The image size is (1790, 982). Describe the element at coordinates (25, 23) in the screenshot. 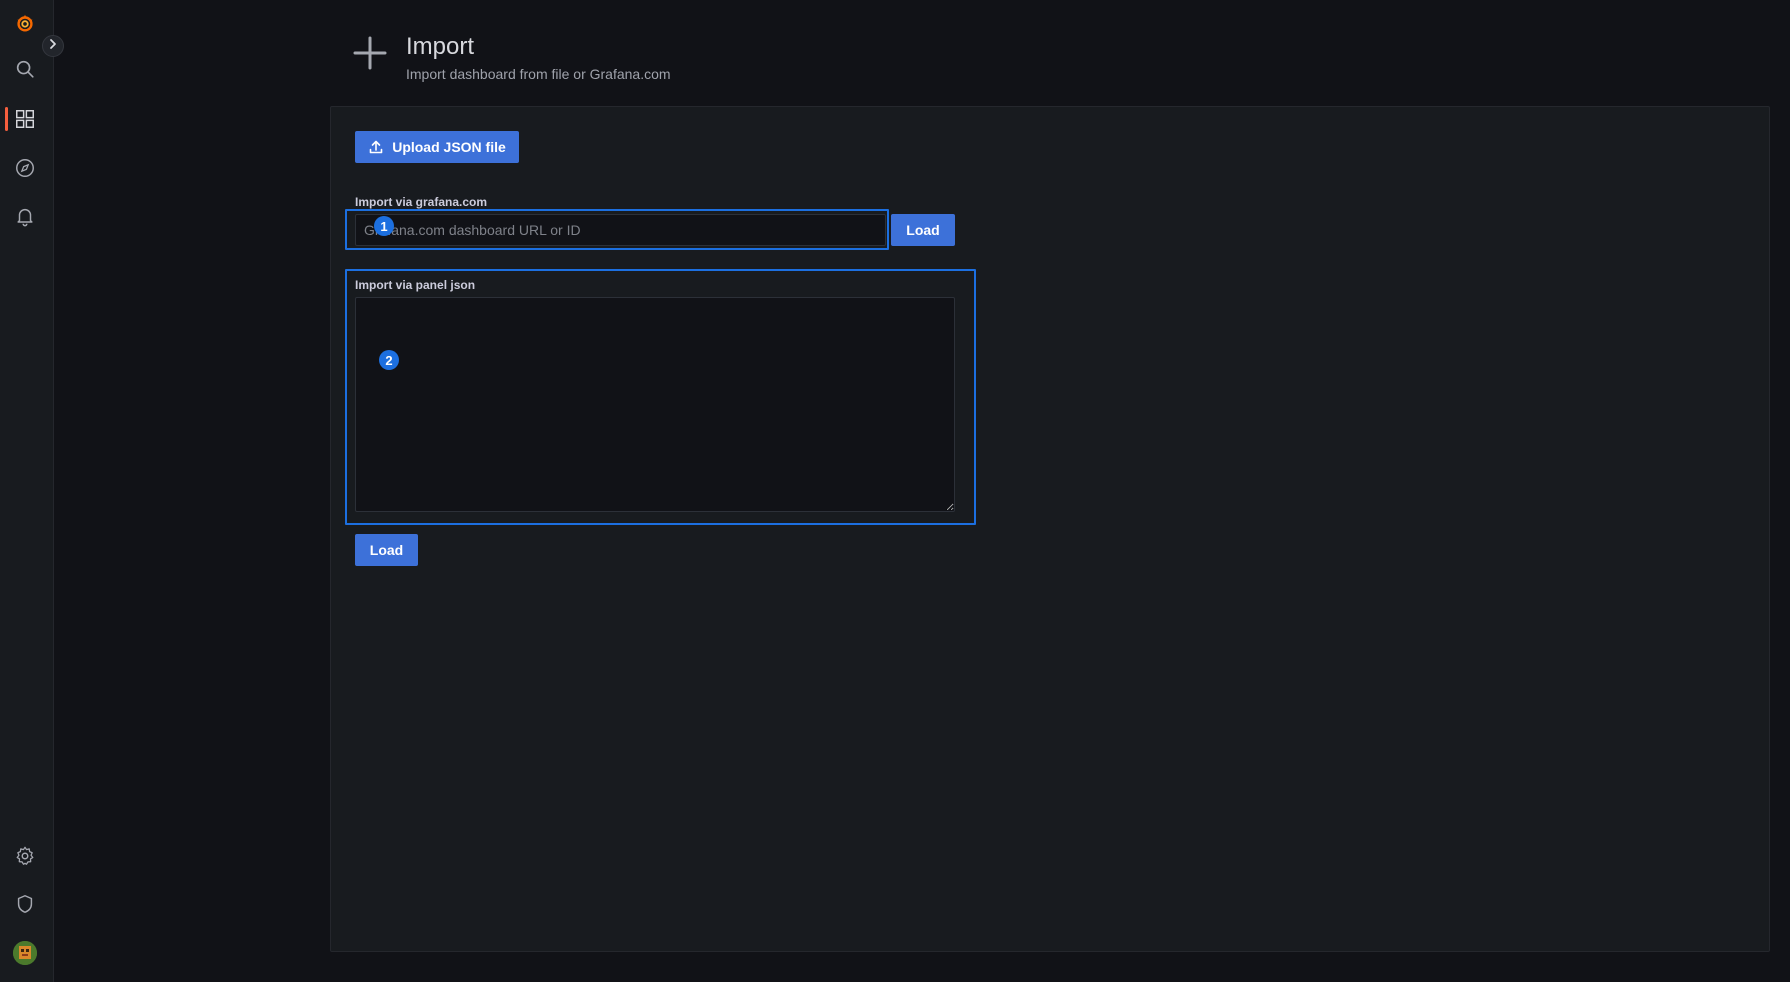

I see `grafana-logo-icon` at that location.